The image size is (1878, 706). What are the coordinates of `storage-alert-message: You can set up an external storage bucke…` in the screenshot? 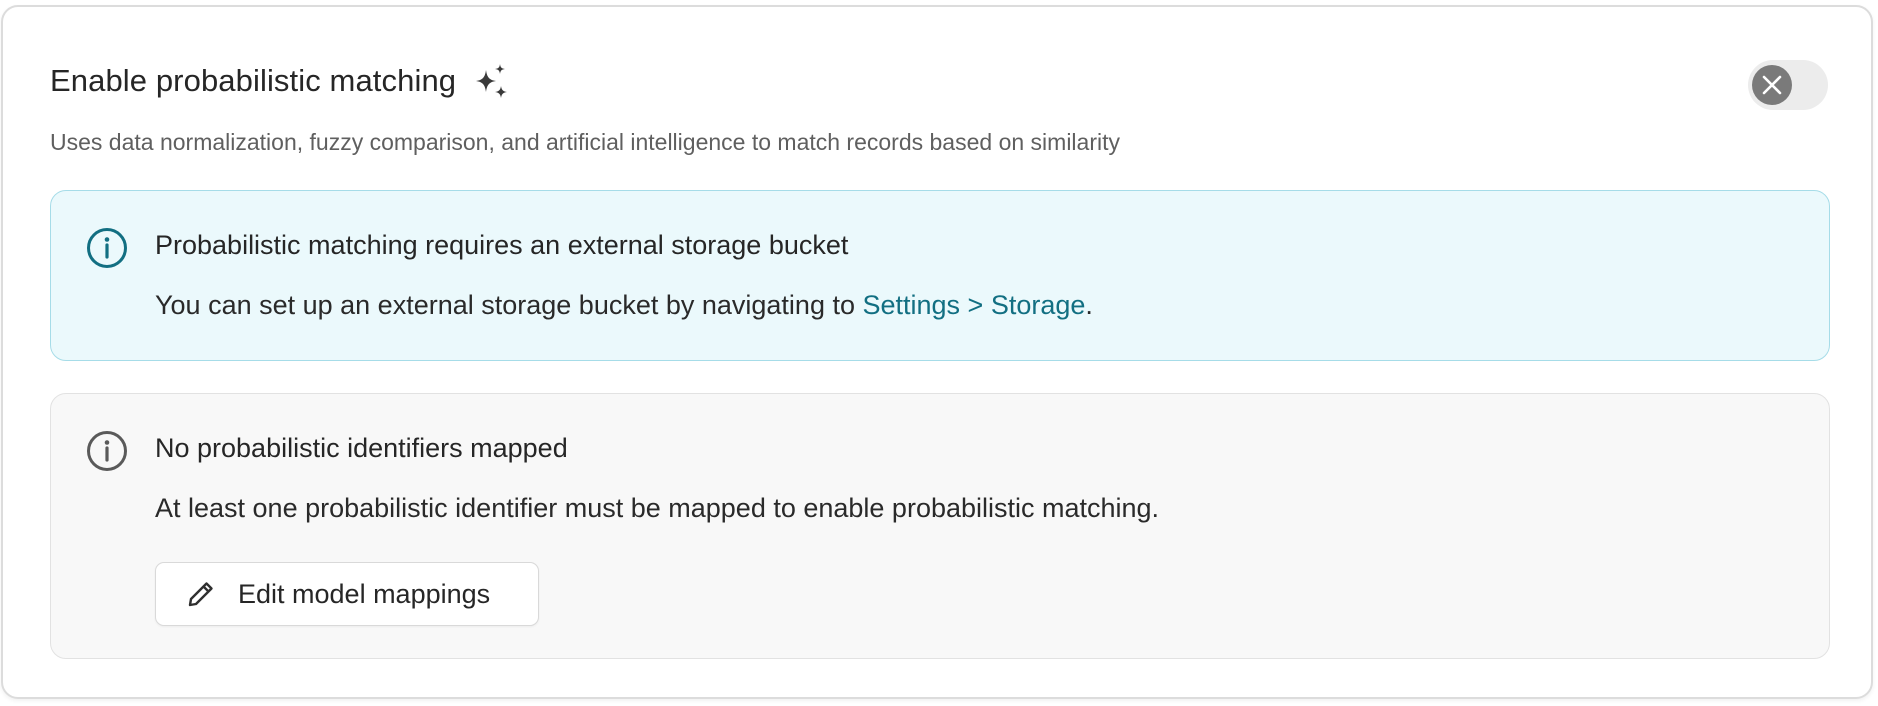 It's located at (624, 305).